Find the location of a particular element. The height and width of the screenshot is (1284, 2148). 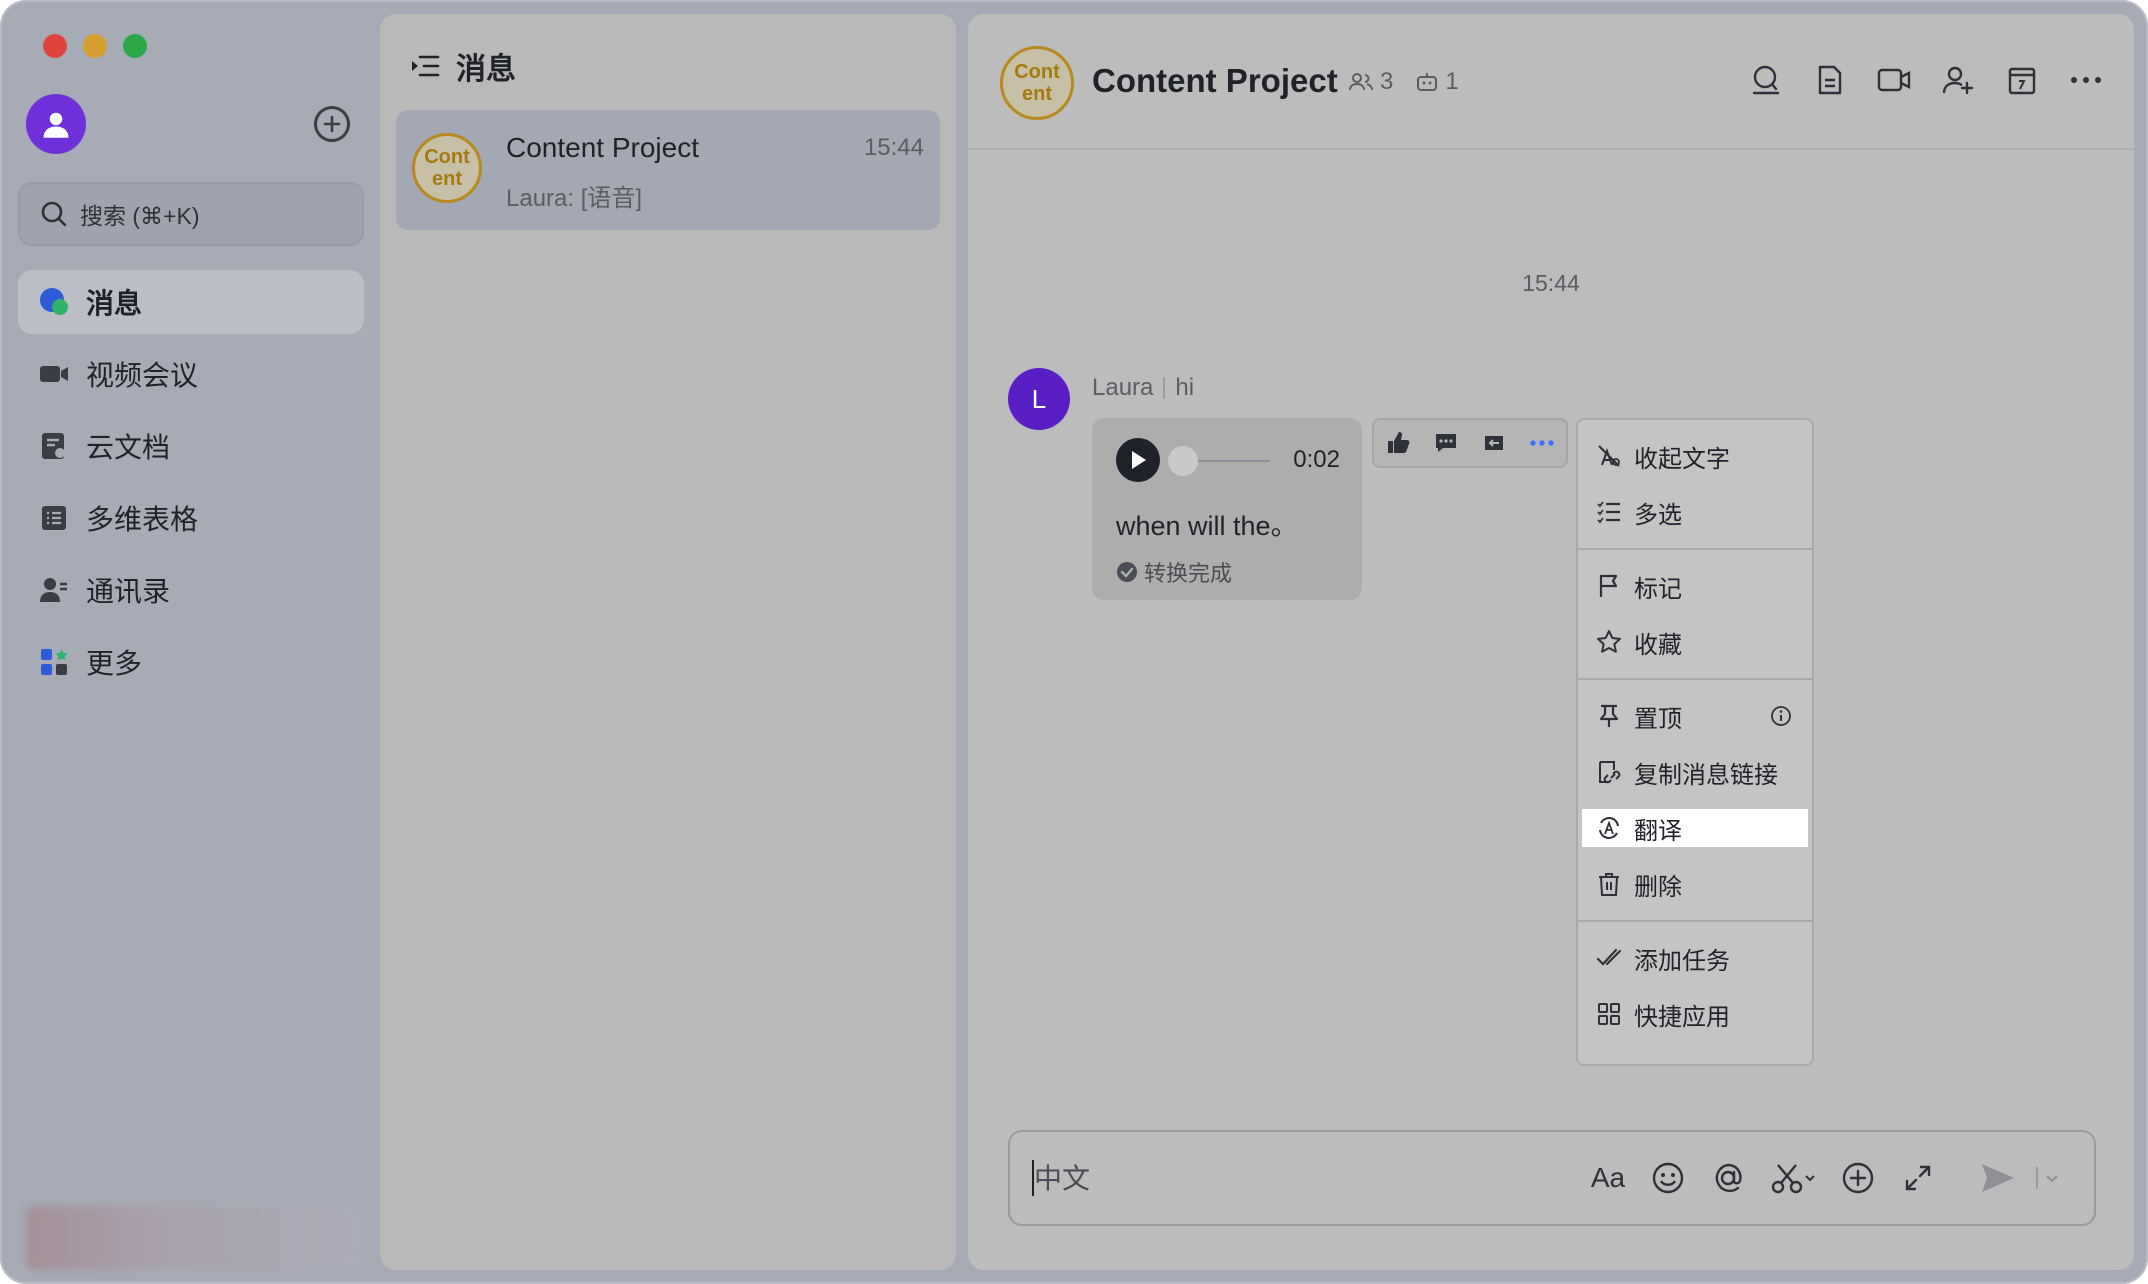

playback-track is located at coordinates (1234, 461).